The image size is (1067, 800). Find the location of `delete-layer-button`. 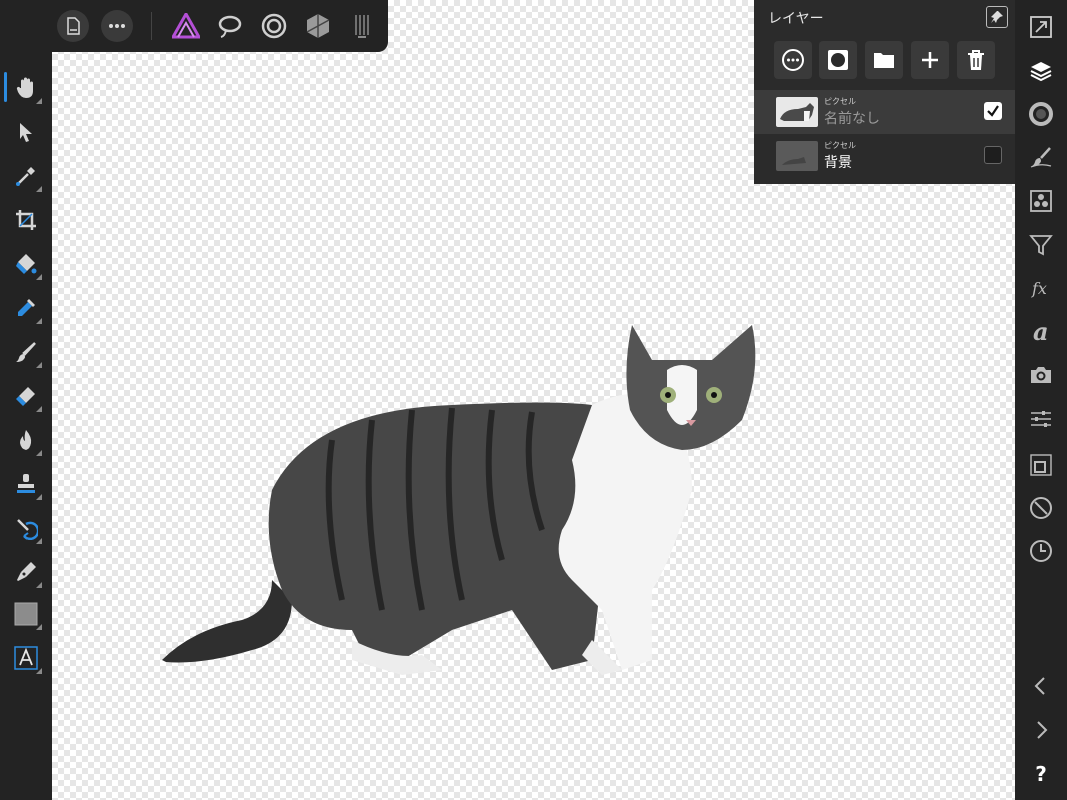

delete-layer-button is located at coordinates (976, 60).